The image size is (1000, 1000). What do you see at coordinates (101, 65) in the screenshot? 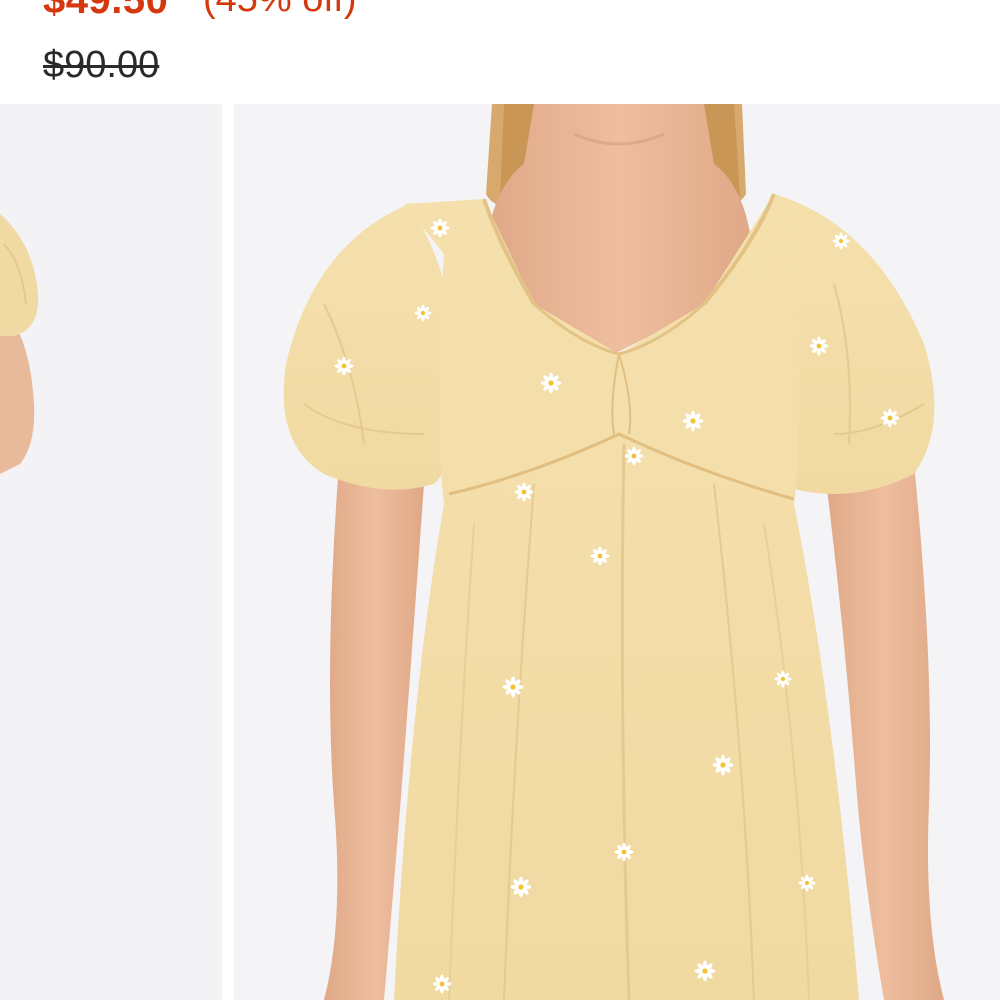
I see `original-price: $90.00` at bounding box center [101, 65].